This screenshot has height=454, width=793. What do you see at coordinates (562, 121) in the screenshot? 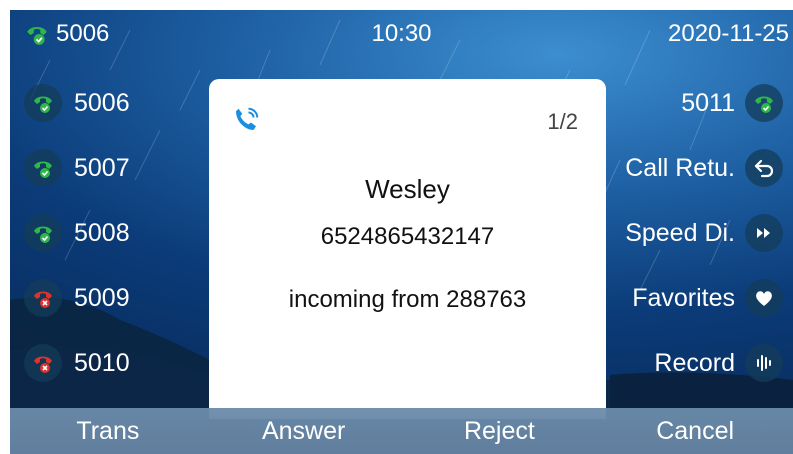
I see `call-page-indicator: 1/2` at bounding box center [562, 121].